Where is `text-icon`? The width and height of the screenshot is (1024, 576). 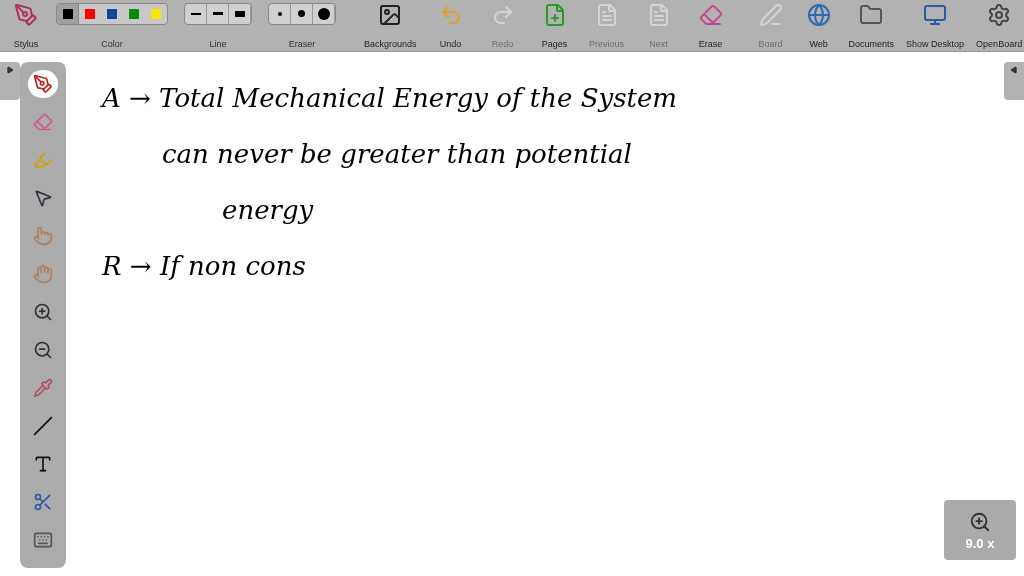
text-icon is located at coordinates (43, 464).